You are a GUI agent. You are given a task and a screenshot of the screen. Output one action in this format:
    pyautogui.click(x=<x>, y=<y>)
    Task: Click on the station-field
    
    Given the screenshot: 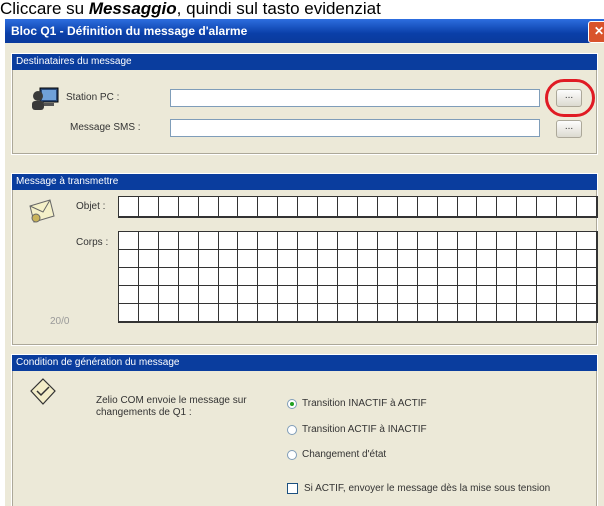 What is the action you would take?
    pyautogui.click(x=355, y=98)
    